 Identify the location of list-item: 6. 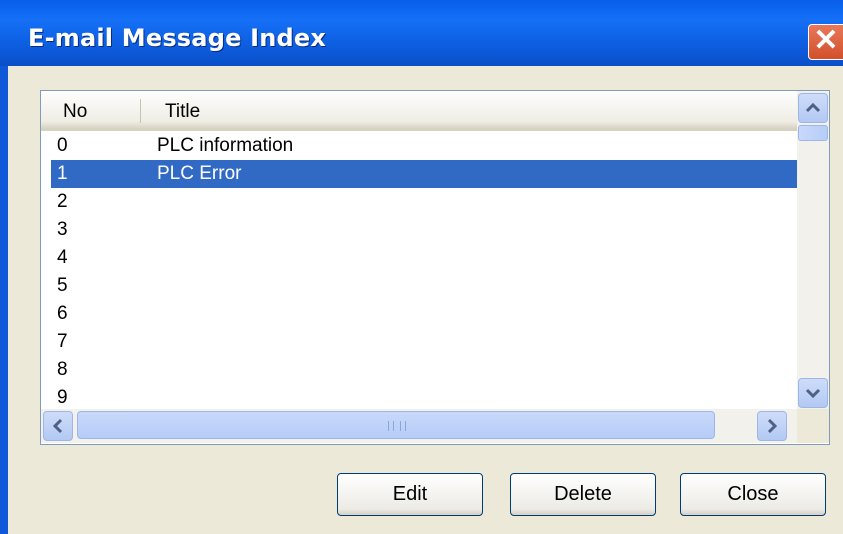
(419, 314).